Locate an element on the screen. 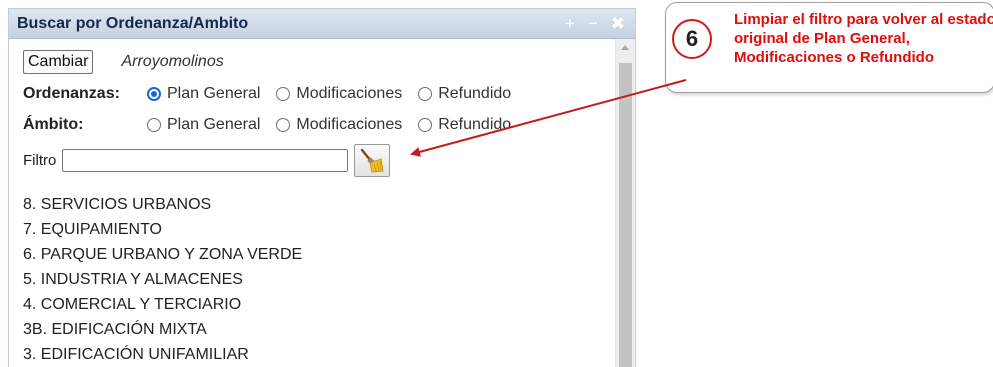 The image size is (993, 367). location-label: Arroyomolinos is located at coordinates (172, 61).